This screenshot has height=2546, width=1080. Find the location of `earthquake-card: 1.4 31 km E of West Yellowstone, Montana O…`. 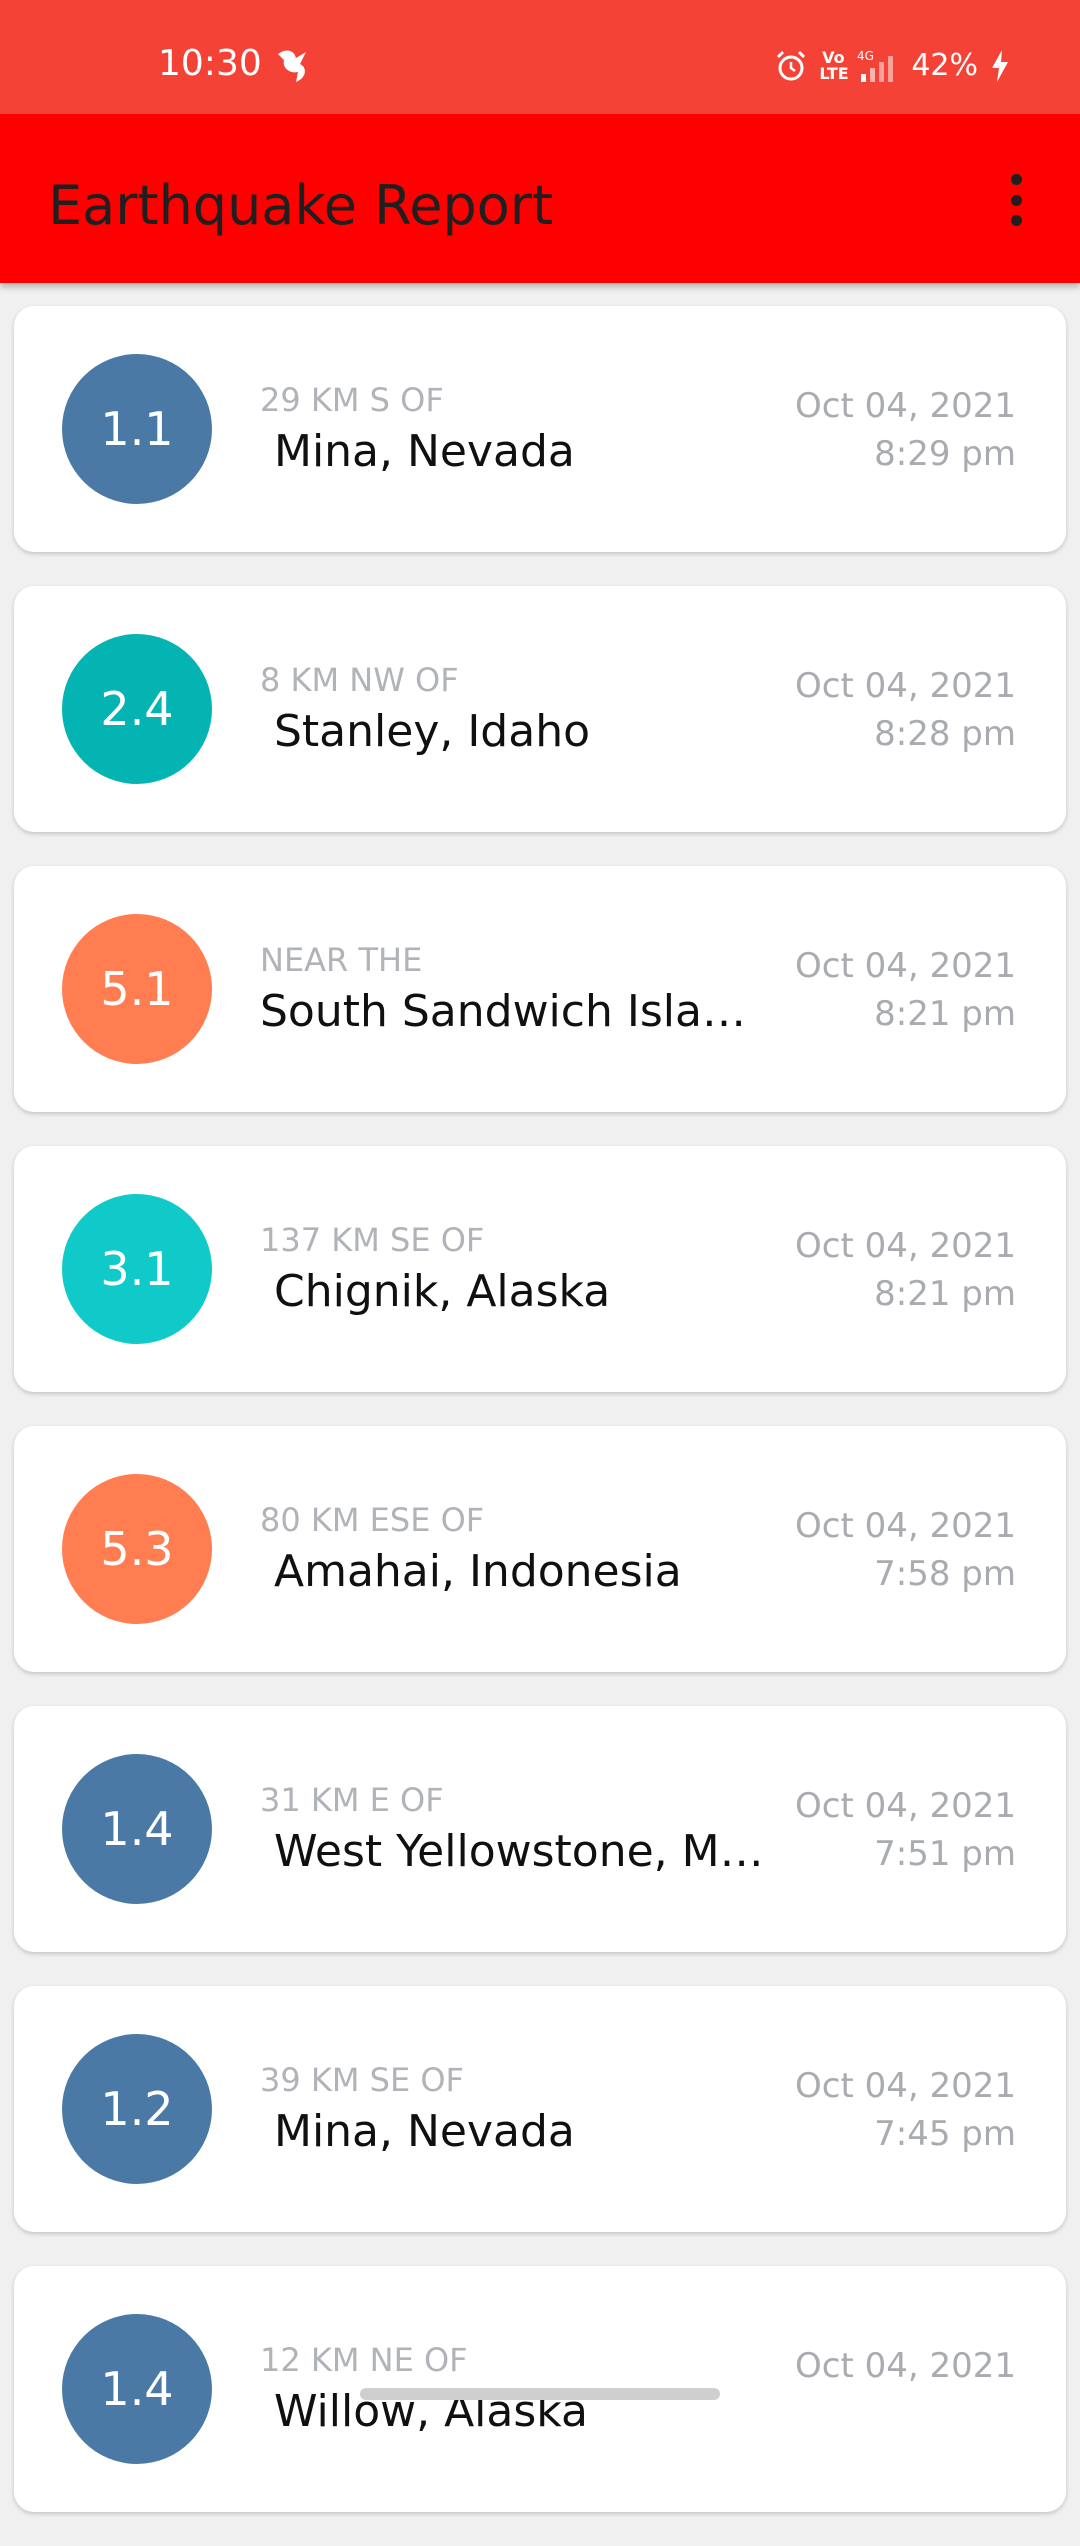

earthquake-card: 1.4 31 km E of West Yellowstone, Montana O… is located at coordinates (540, 1829).